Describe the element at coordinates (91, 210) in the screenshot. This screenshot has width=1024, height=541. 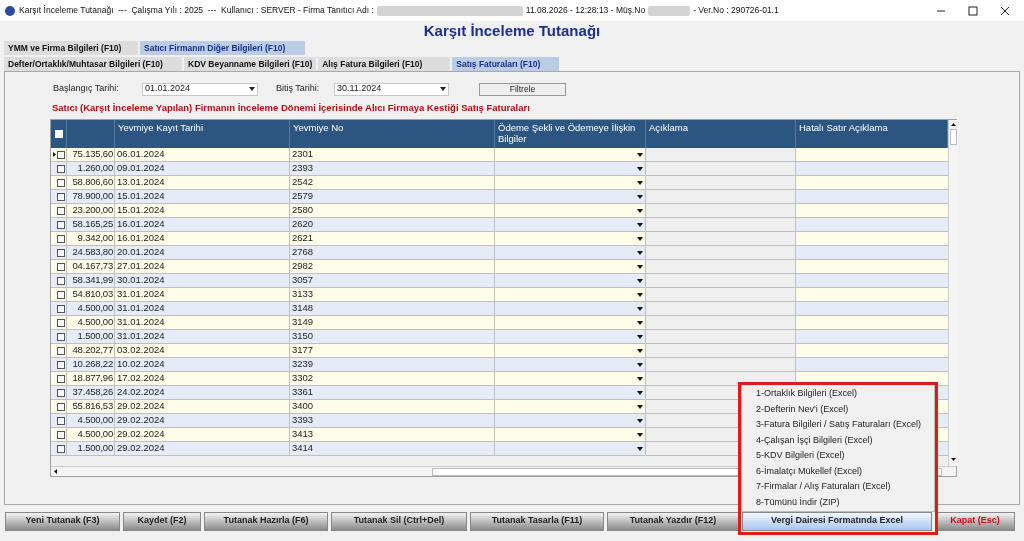
I see `amount-cell: 23.200,00` at that location.